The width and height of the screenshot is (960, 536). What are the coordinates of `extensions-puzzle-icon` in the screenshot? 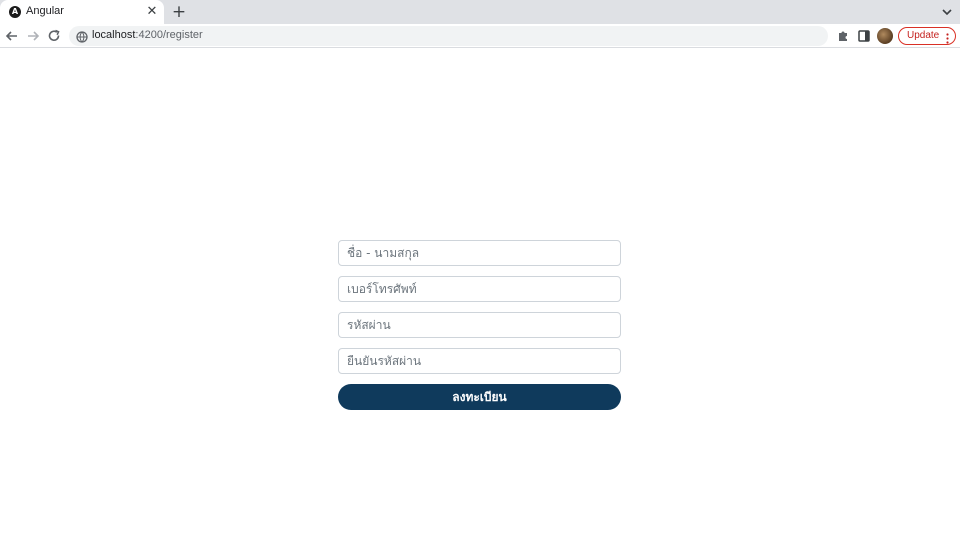 It's located at (843, 36).